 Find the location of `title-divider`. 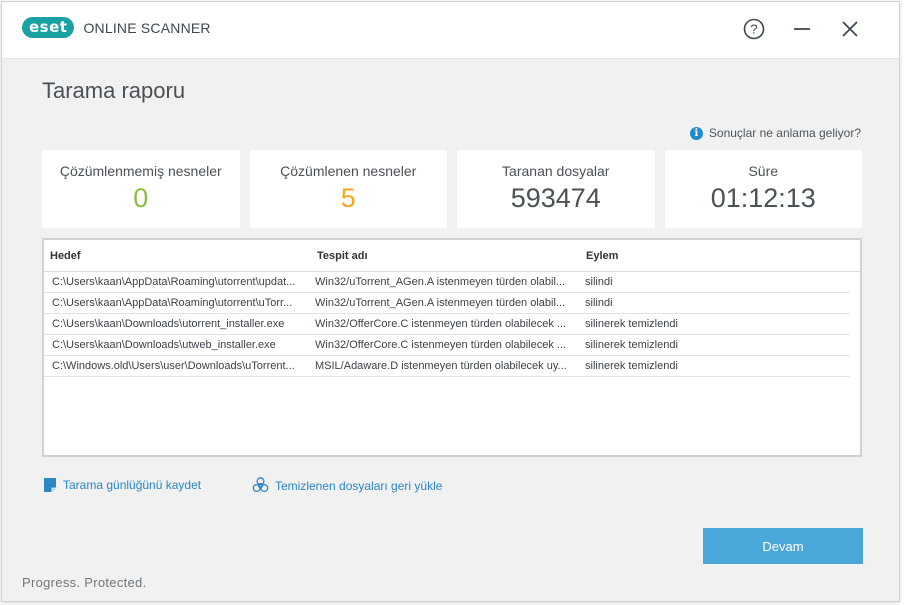

title-divider is located at coordinates (450, 58).